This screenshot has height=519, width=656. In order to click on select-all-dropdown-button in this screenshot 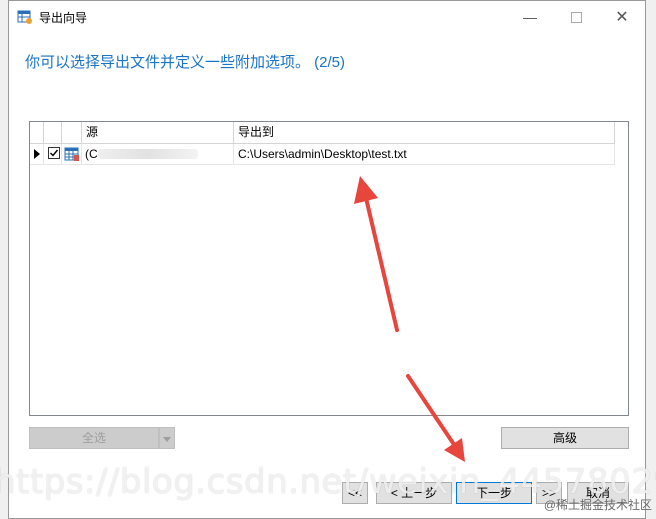, I will do `click(167, 438)`.